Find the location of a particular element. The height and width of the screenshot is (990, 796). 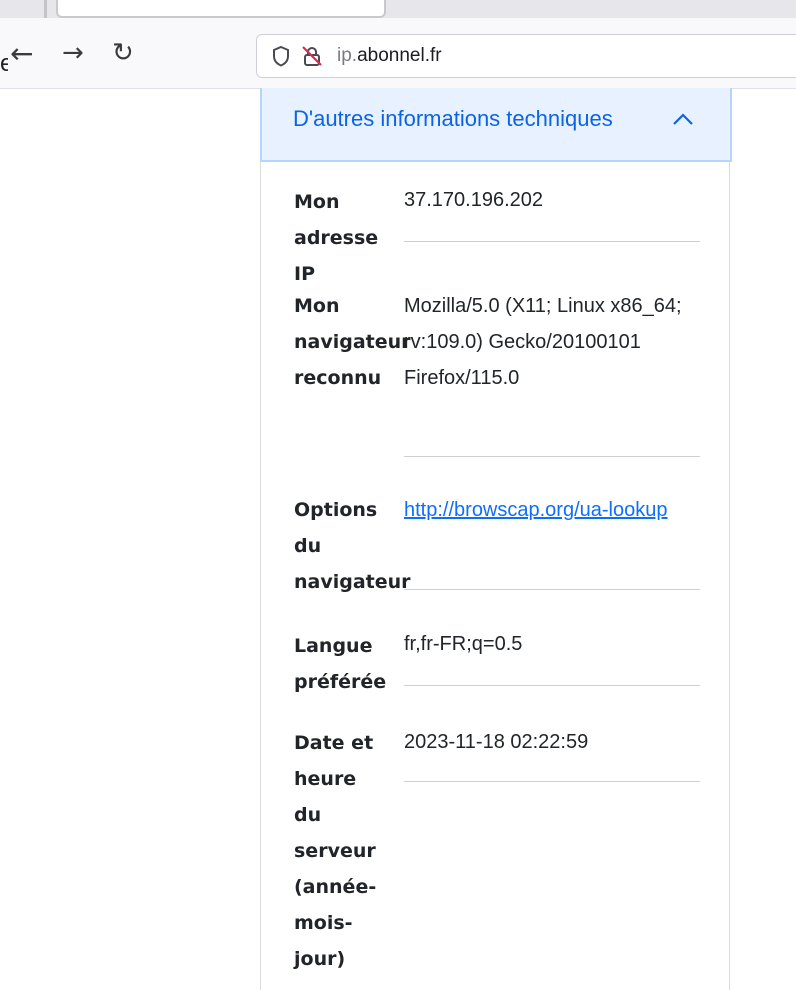

url-subdomain: ip. is located at coordinates (347, 55).